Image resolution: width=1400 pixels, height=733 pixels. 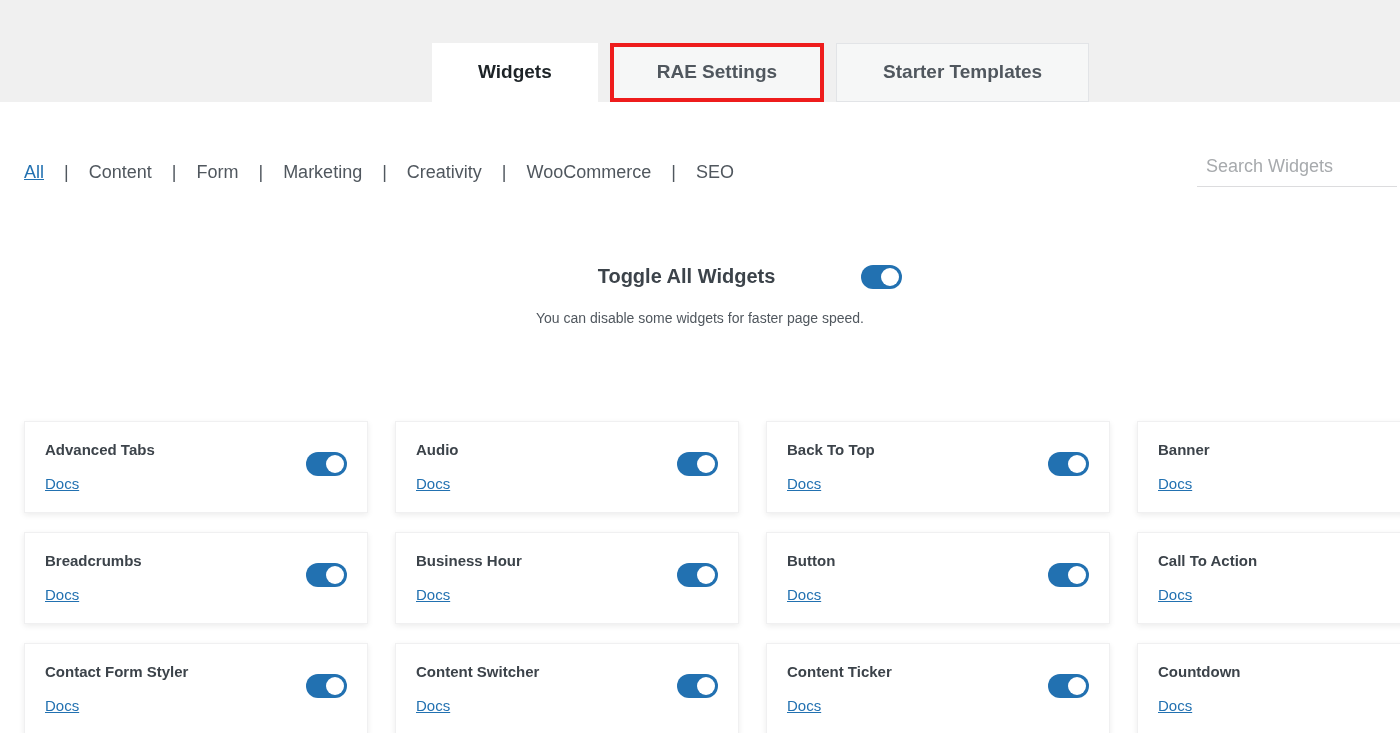 I want to click on widget-name: Content Ticker, so click(x=839, y=671).